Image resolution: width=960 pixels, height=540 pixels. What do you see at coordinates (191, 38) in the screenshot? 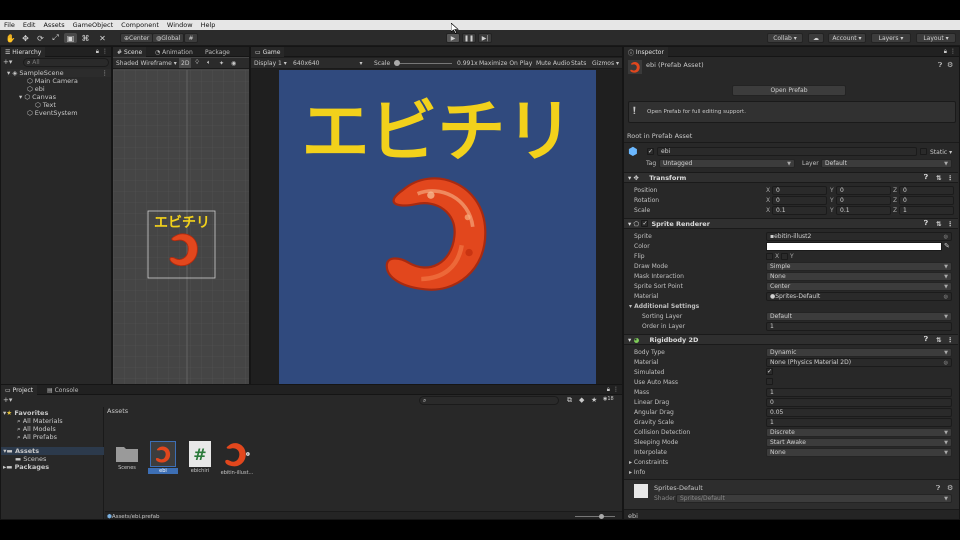
I see `snap-button: #` at bounding box center [191, 38].